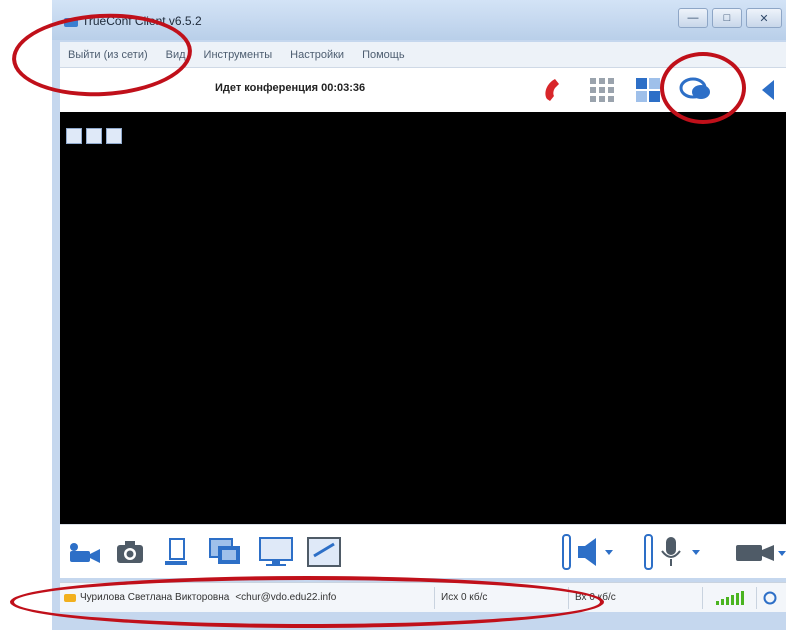 This screenshot has width=786, height=630. I want to click on video-info-icon, so click(94, 136).